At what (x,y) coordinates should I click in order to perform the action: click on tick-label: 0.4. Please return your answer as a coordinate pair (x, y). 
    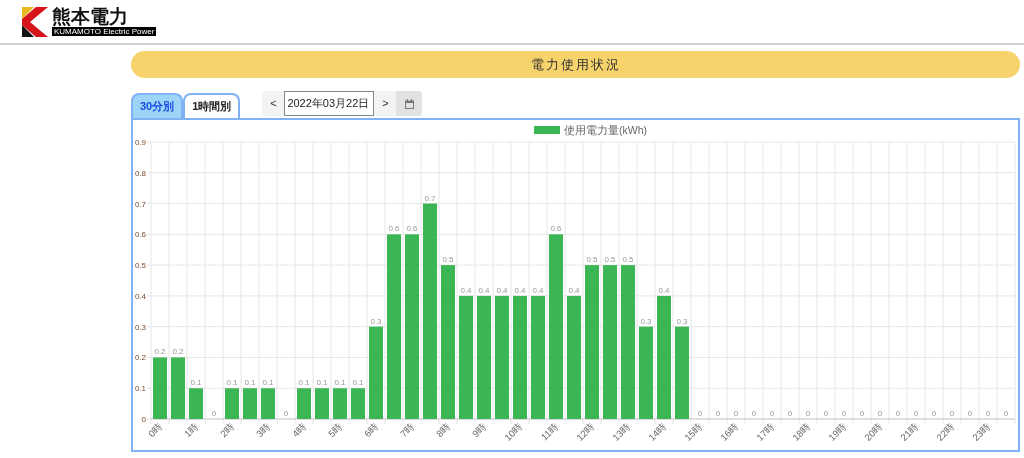
    Looking at the image, I should click on (140, 296).